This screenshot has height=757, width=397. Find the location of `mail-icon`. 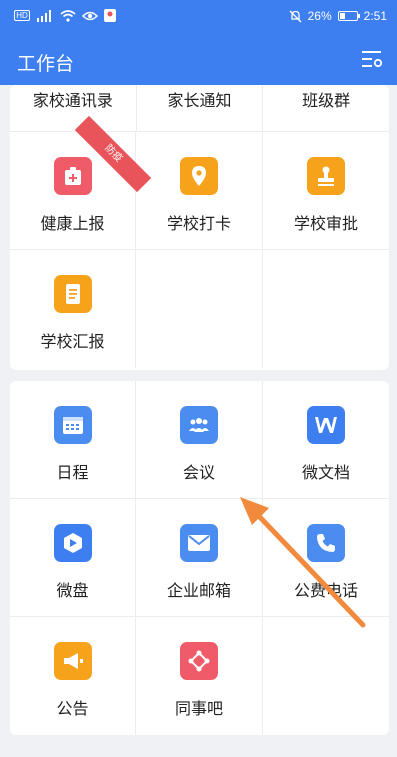

mail-icon is located at coordinates (199, 543).